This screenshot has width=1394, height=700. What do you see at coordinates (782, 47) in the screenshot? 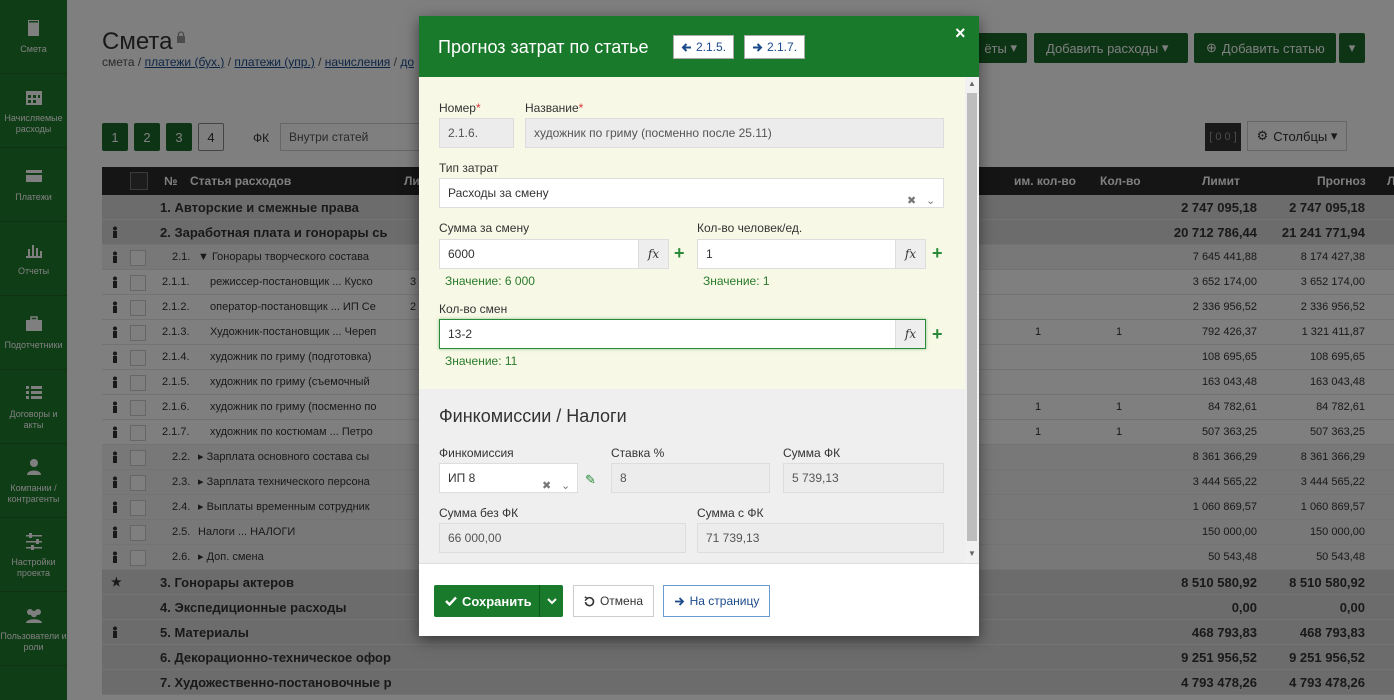
I see `next-article-label: 2.1.7.` at bounding box center [782, 47].